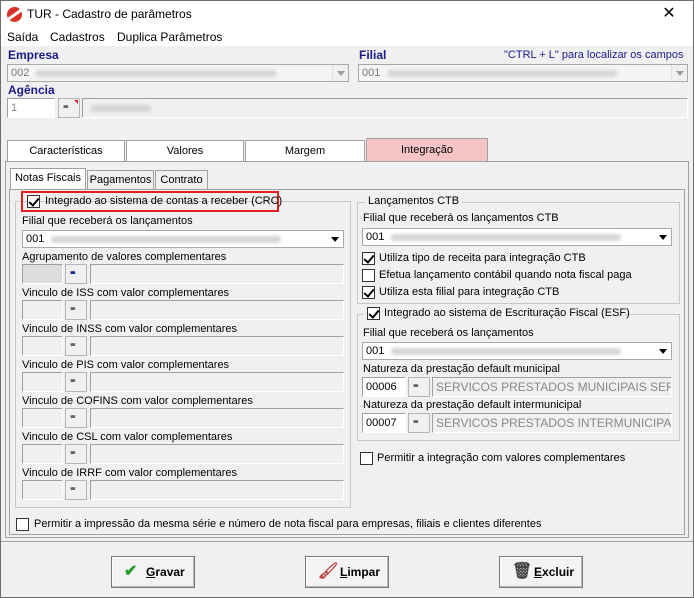  What do you see at coordinates (130, 329) in the screenshot?
I see `vinculo-inss-label: Vinculo de INSS com valor complementares` at bounding box center [130, 329].